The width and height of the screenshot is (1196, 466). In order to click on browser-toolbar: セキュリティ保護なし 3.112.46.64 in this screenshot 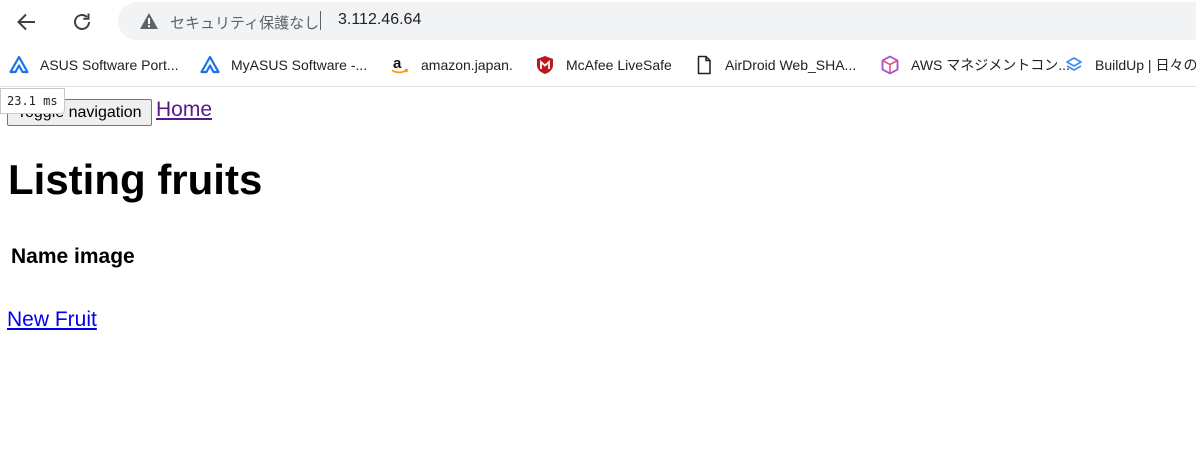, I will do `click(598, 22)`.